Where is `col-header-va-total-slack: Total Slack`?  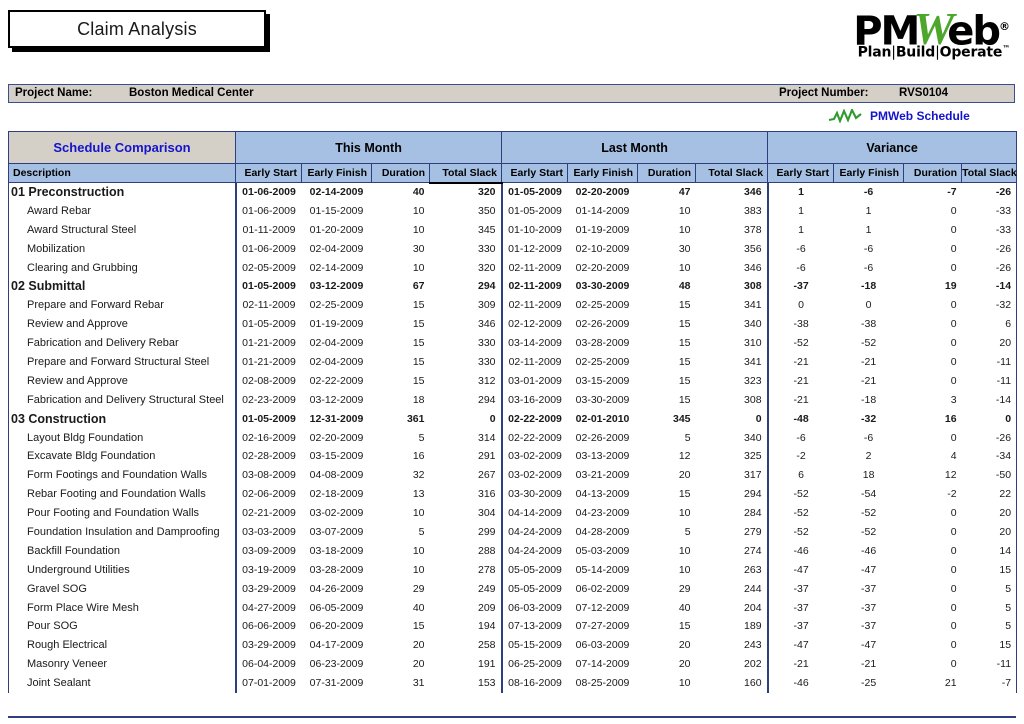
col-header-va-total-slack: Total Slack is located at coordinates (989, 173).